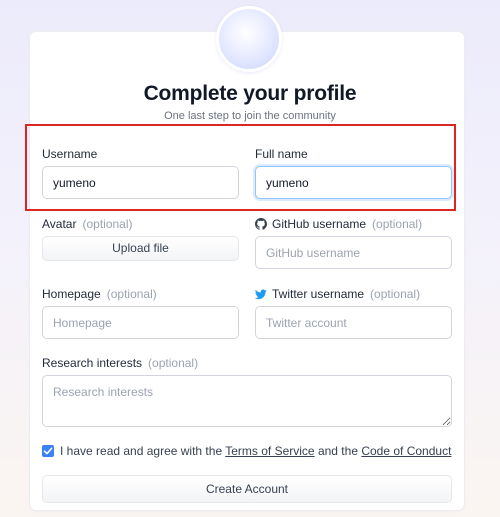 The image size is (500, 517). Describe the element at coordinates (140, 182) in the screenshot. I see `username-input` at that location.